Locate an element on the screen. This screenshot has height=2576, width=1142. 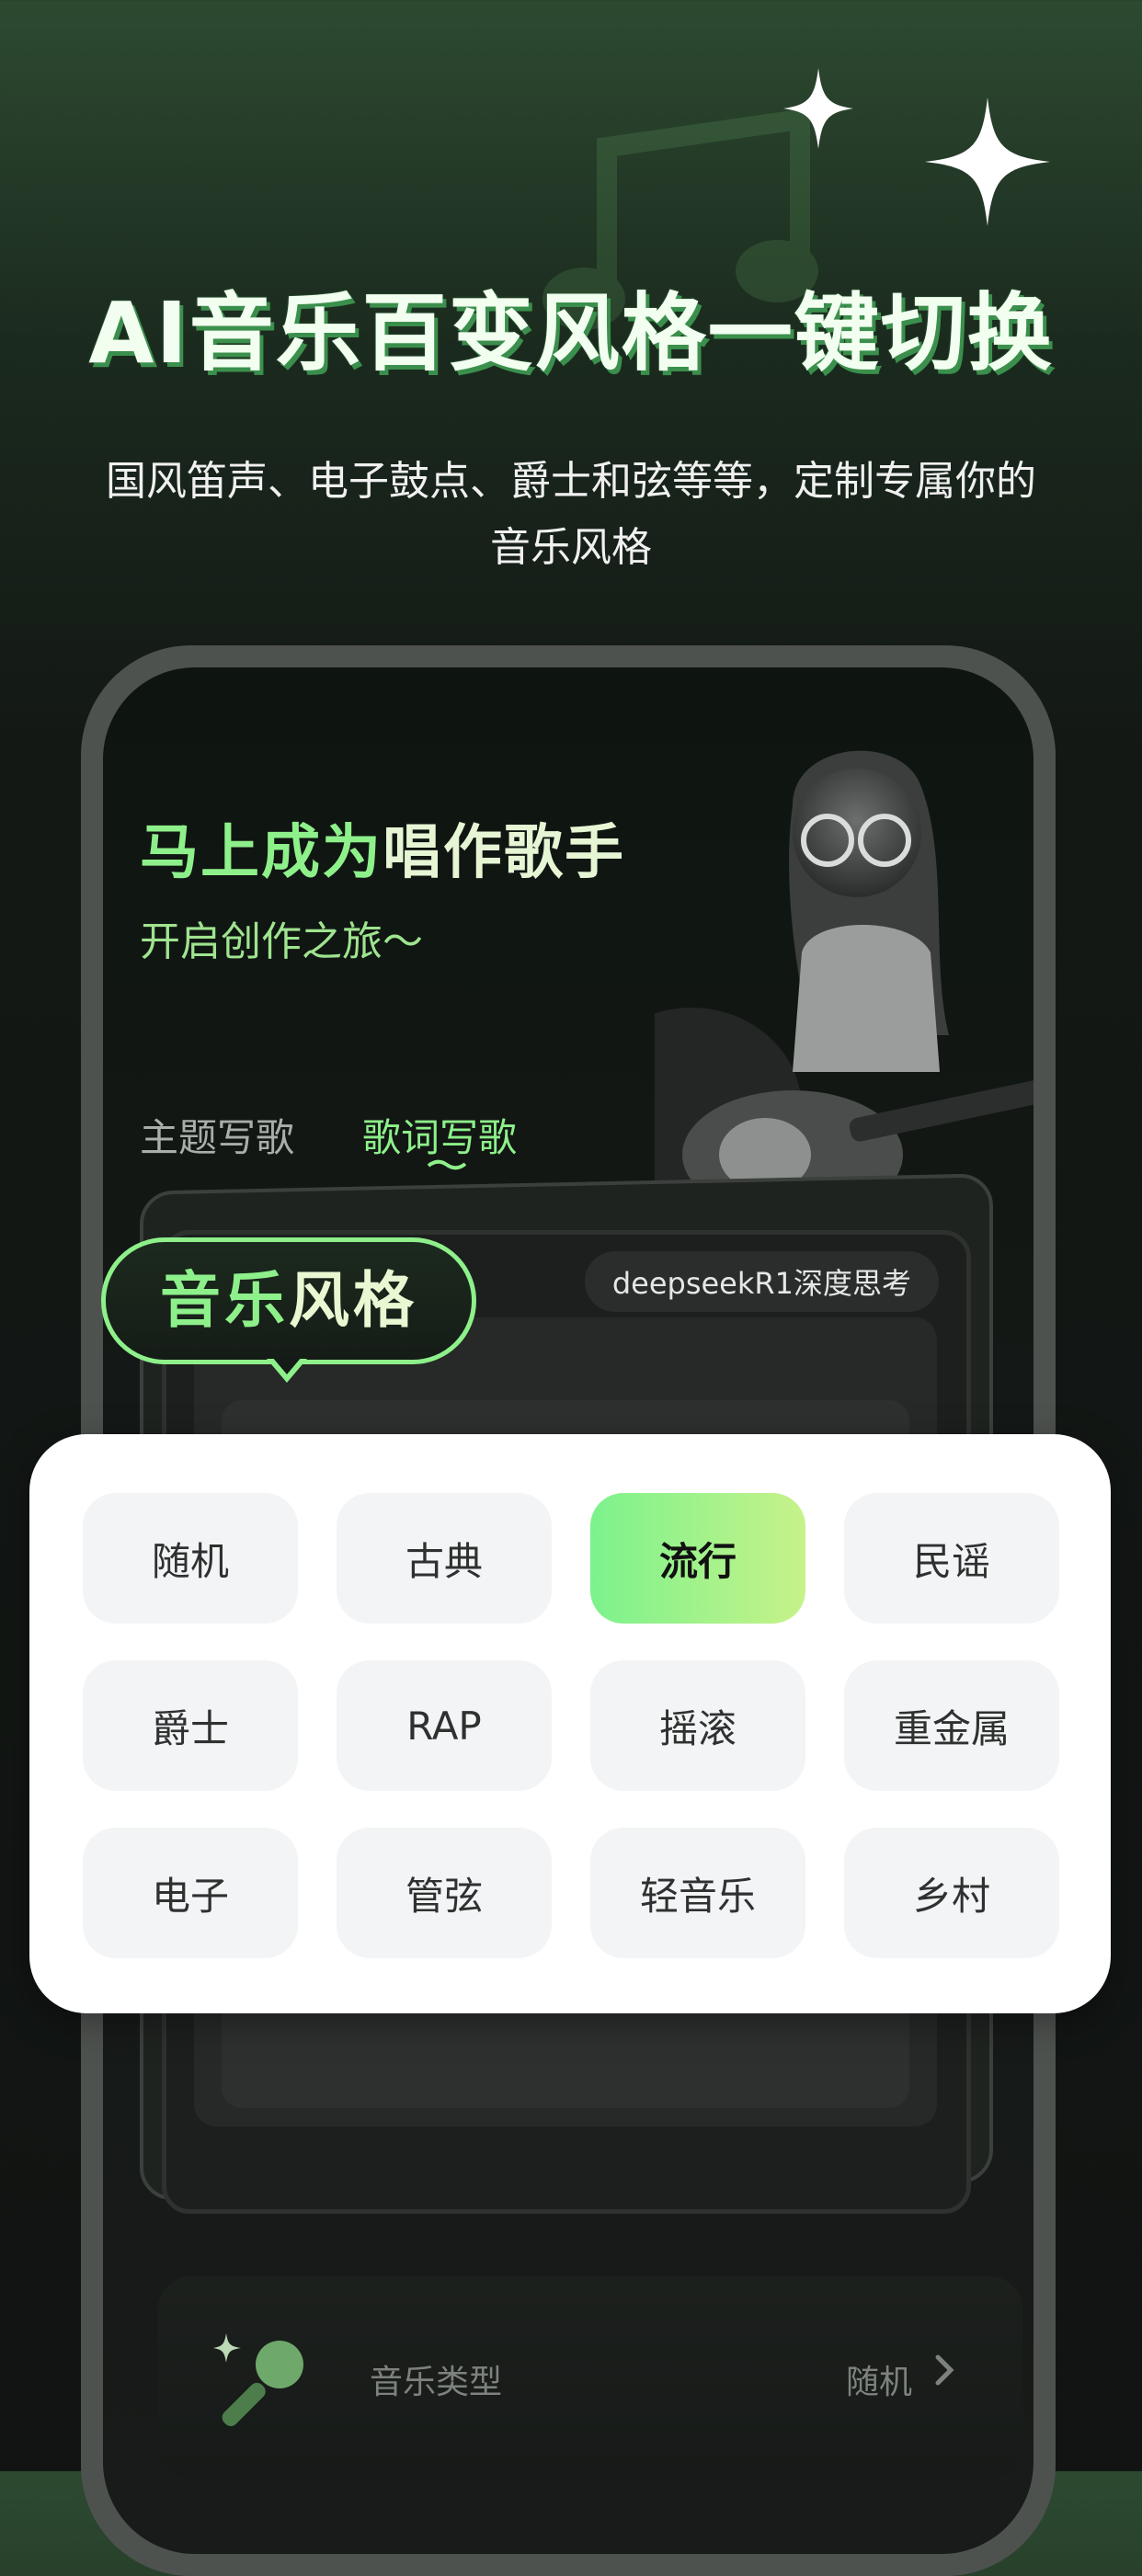
style-option: 重金属 is located at coordinates (951, 1725).